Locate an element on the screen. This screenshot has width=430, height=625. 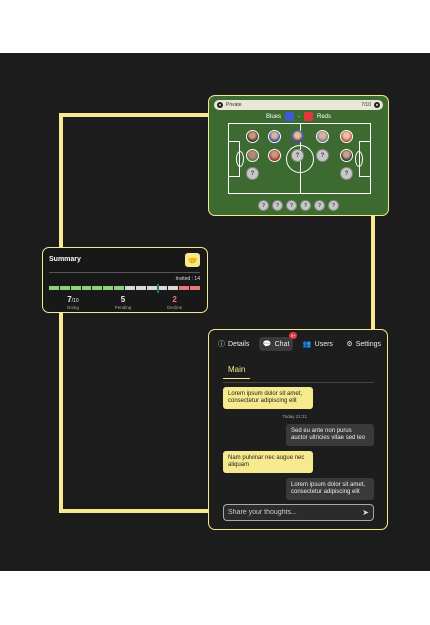
left-arc is located at coordinates (240, 159).